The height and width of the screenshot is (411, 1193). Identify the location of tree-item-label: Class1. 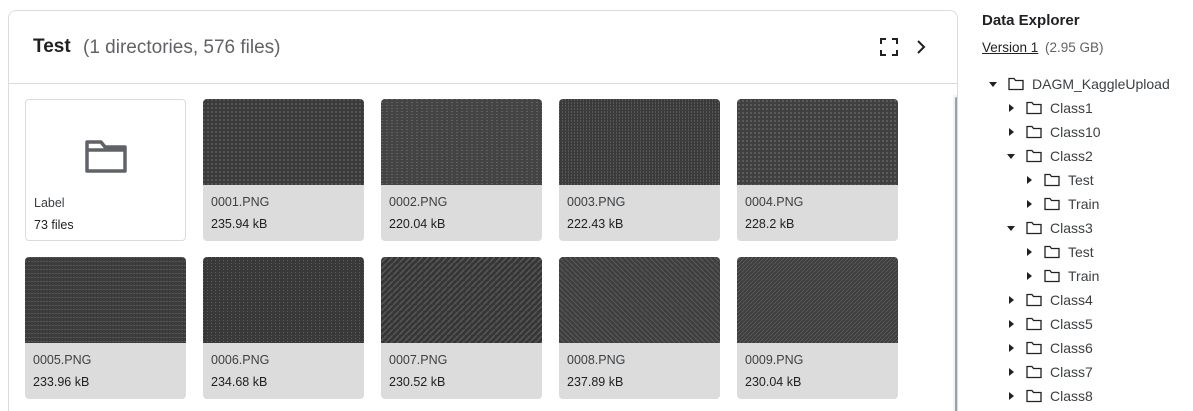
(1071, 108).